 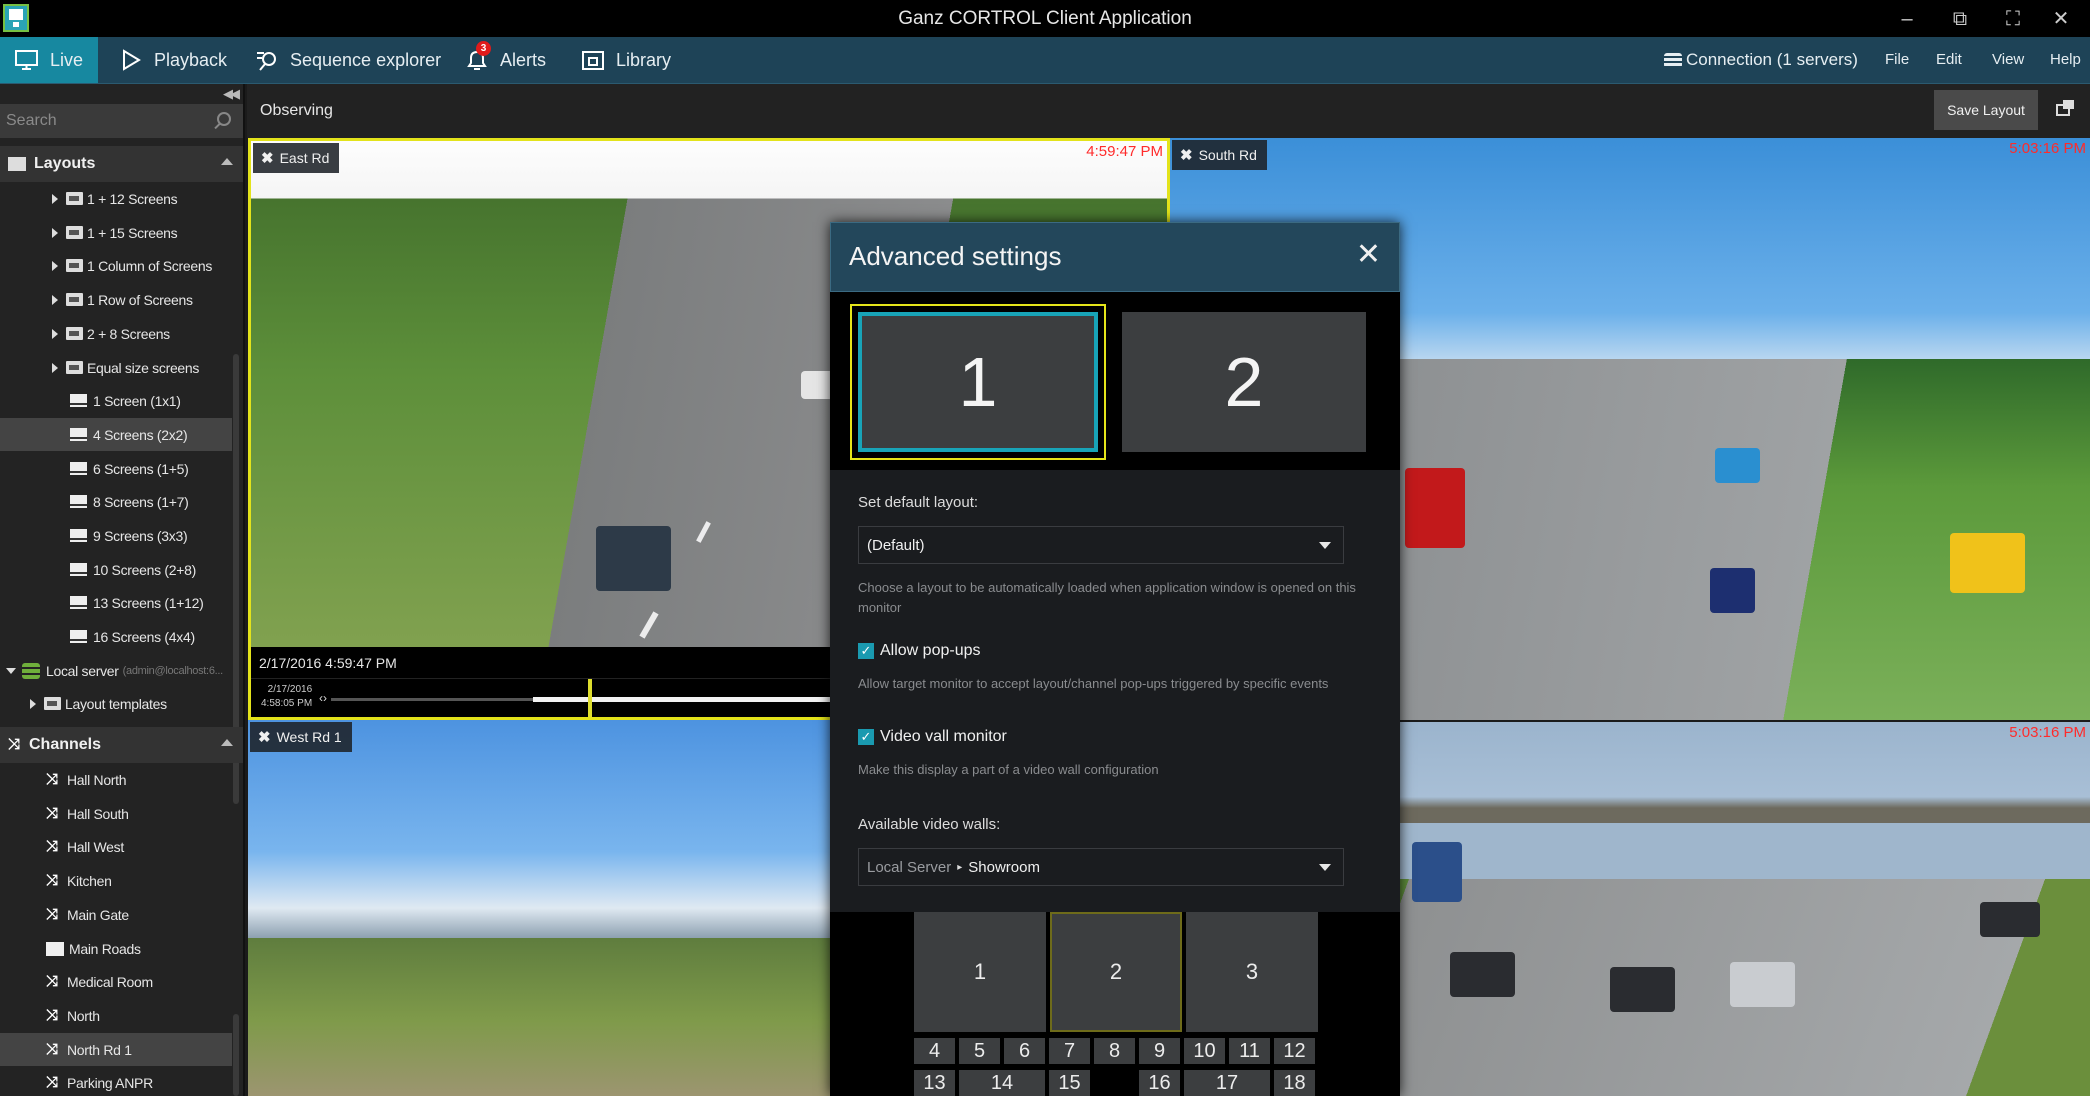 What do you see at coordinates (1249, 1051) in the screenshot?
I see `wall-screen-11: 11` at bounding box center [1249, 1051].